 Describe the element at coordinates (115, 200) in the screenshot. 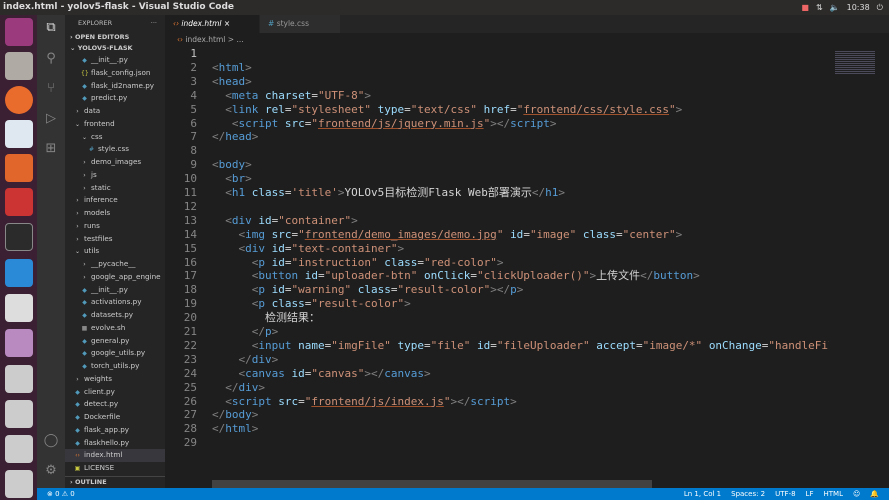

I see `file-tree-item: › inference` at that location.